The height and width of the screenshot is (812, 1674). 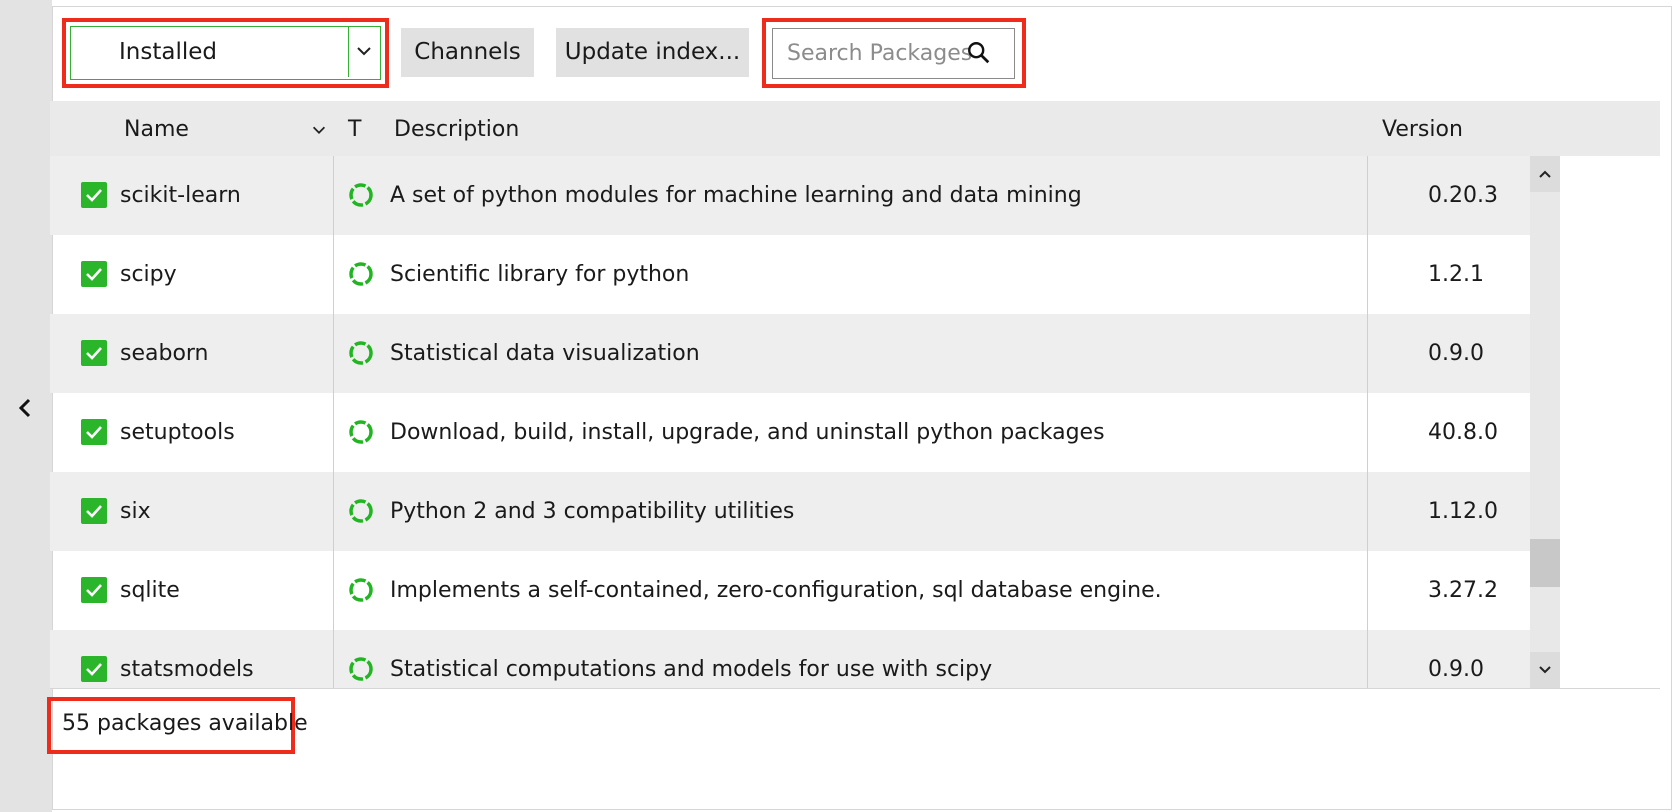 I want to click on package-description: Python 2 and 3 compatibility utilities, so click(x=592, y=511).